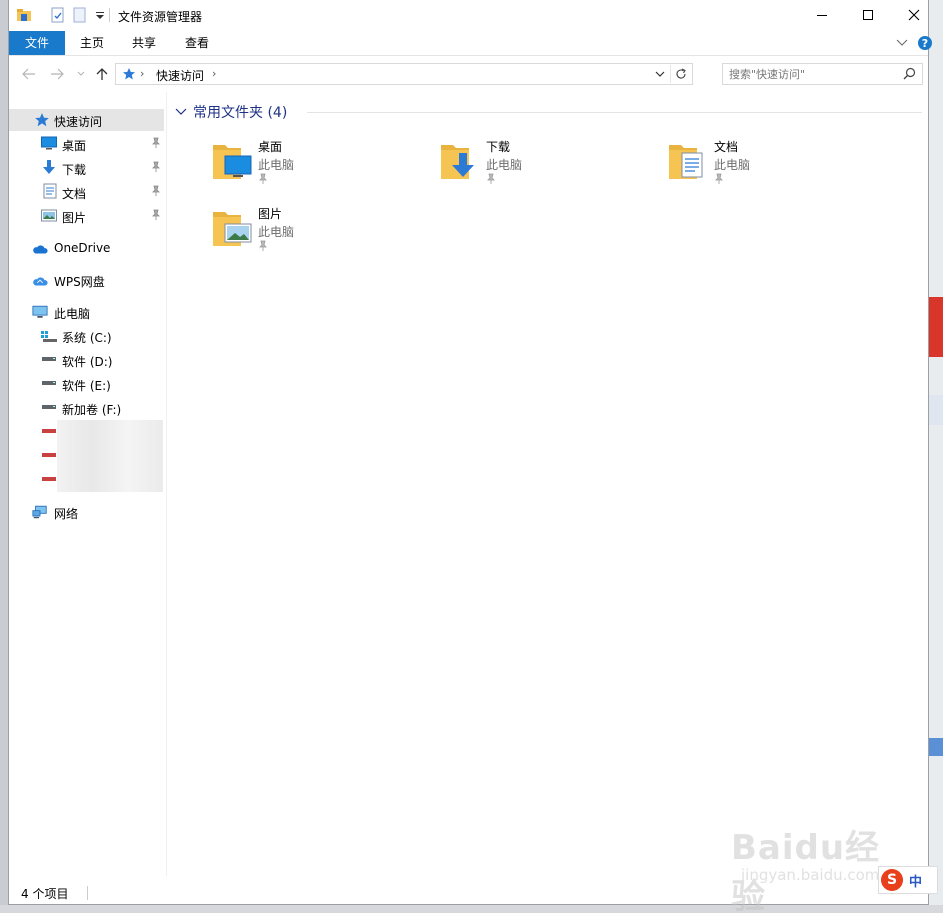  What do you see at coordinates (180, 75) in the screenshot?
I see `breadcrumb-location: 快速访问` at bounding box center [180, 75].